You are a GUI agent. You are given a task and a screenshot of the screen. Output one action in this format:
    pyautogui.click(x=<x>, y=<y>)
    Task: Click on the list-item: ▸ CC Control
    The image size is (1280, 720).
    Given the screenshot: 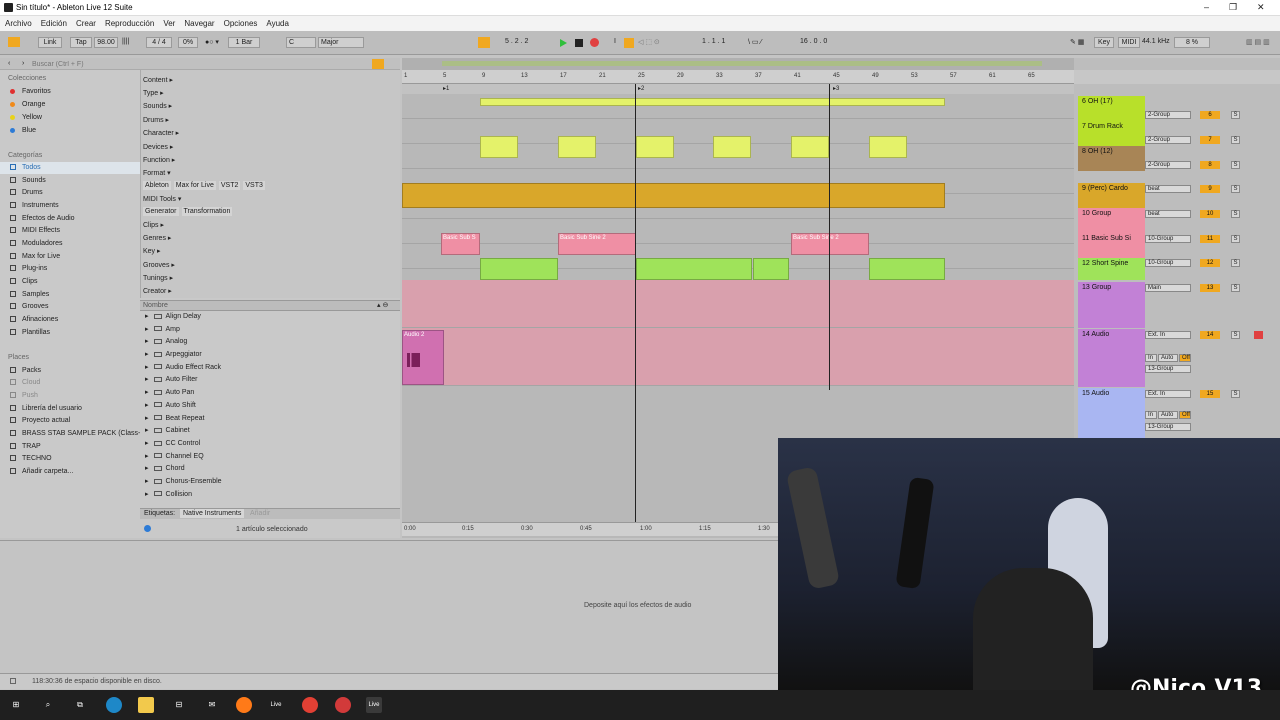 What is the action you would take?
    pyautogui.click(x=270, y=445)
    